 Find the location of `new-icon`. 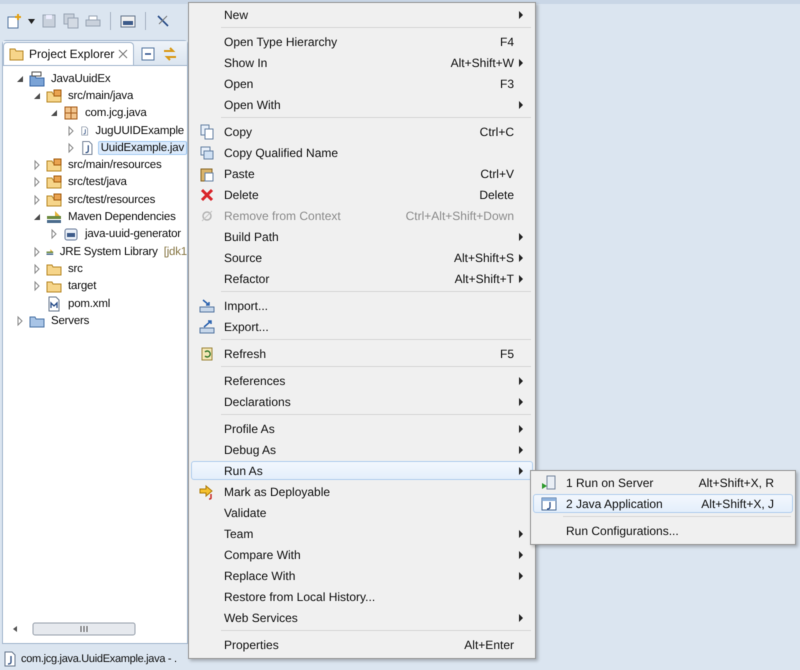

new-icon is located at coordinates (14, 21).